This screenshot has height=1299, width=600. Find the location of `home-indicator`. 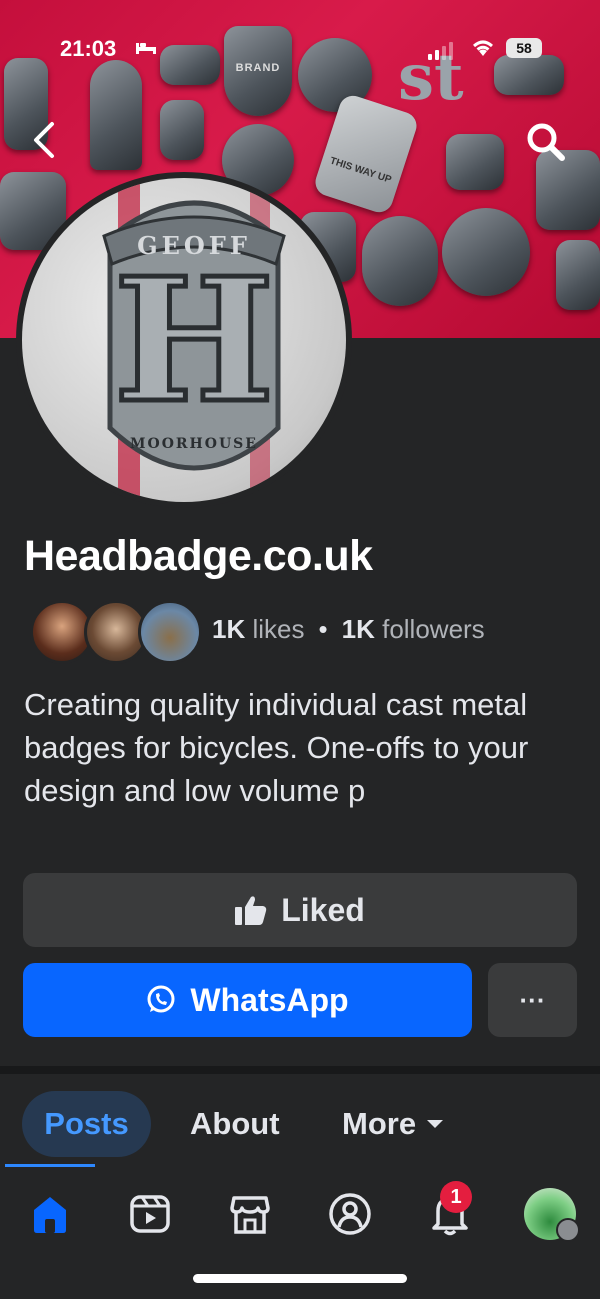

home-indicator is located at coordinates (300, 1278).